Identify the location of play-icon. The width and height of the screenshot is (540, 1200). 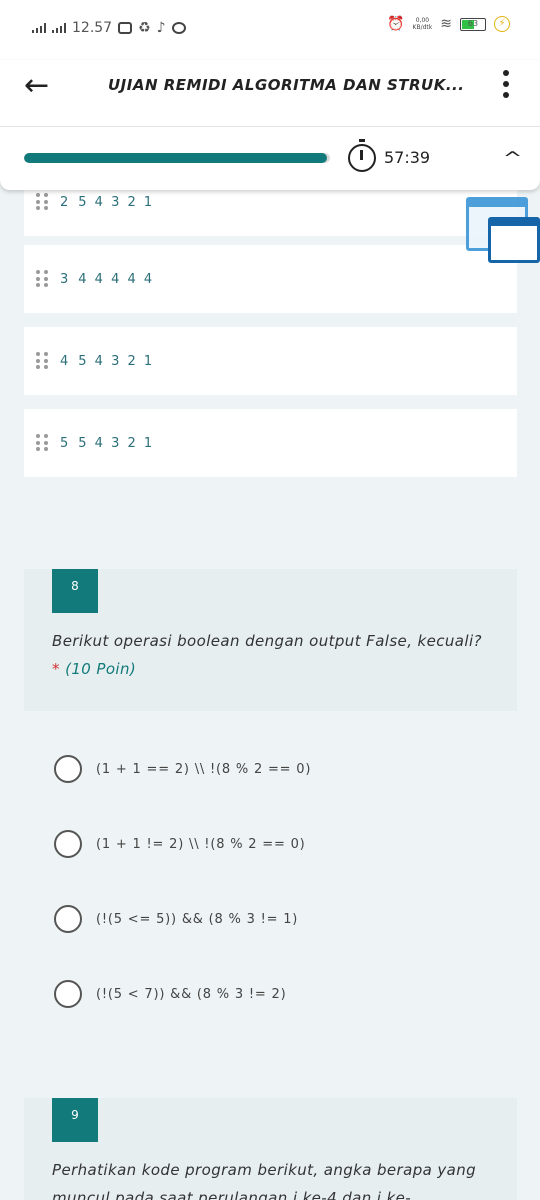
(178, 28).